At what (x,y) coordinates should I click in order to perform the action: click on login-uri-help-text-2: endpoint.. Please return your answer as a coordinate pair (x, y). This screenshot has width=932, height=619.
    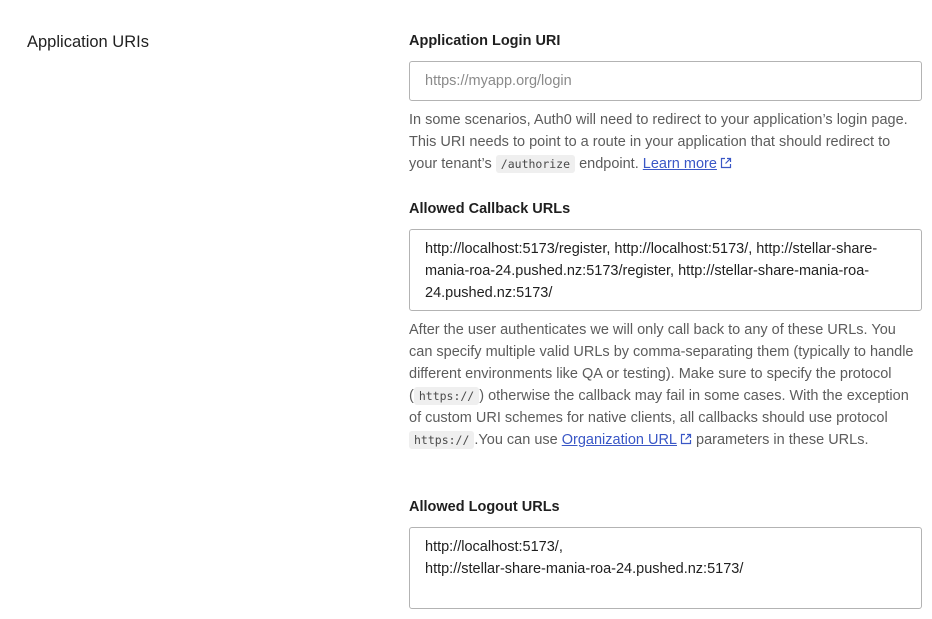
    Looking at the image, I should click on (609, 164).